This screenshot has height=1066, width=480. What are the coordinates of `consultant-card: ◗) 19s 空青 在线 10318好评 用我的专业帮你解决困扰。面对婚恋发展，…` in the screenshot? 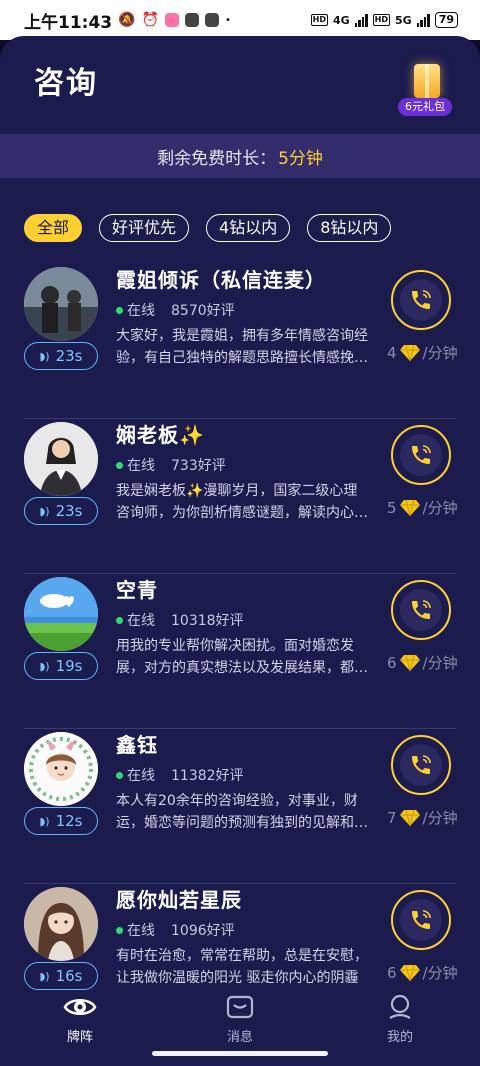 It's located at (240, 651).